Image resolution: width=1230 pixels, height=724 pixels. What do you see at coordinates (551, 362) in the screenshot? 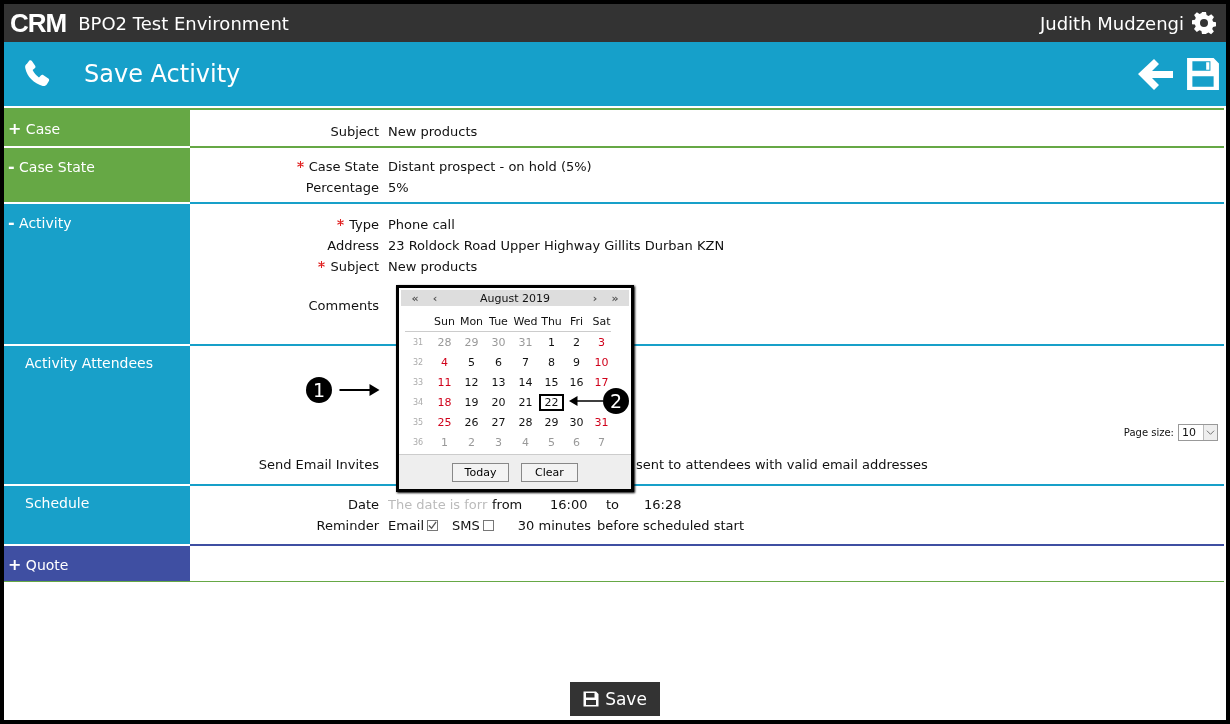
I see `calendar-day: 8` at bounding box center [551, 362].